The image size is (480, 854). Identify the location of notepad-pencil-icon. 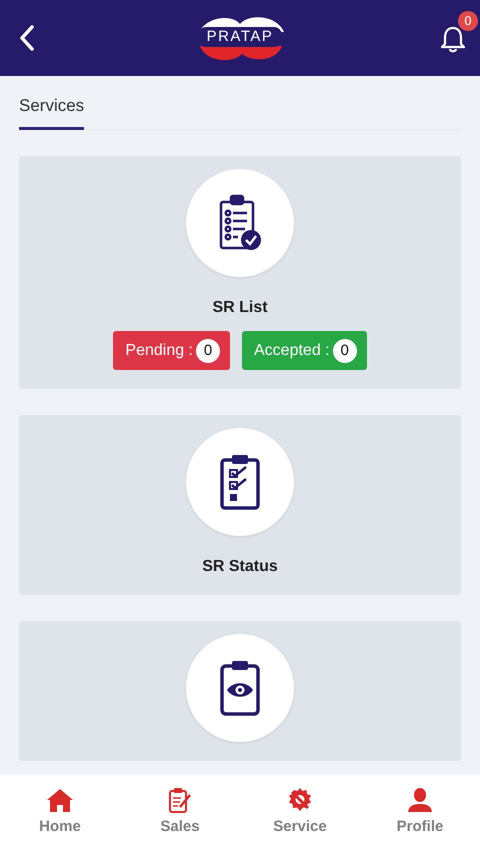
(180, 800).